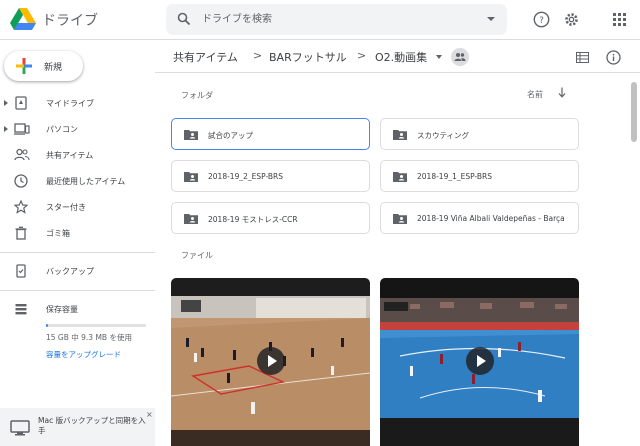 This screenshot has width=640, height=446. Describe the element at coordinates (197, 255) in the screenshot. I see `files-heading: ファイル` at that location.